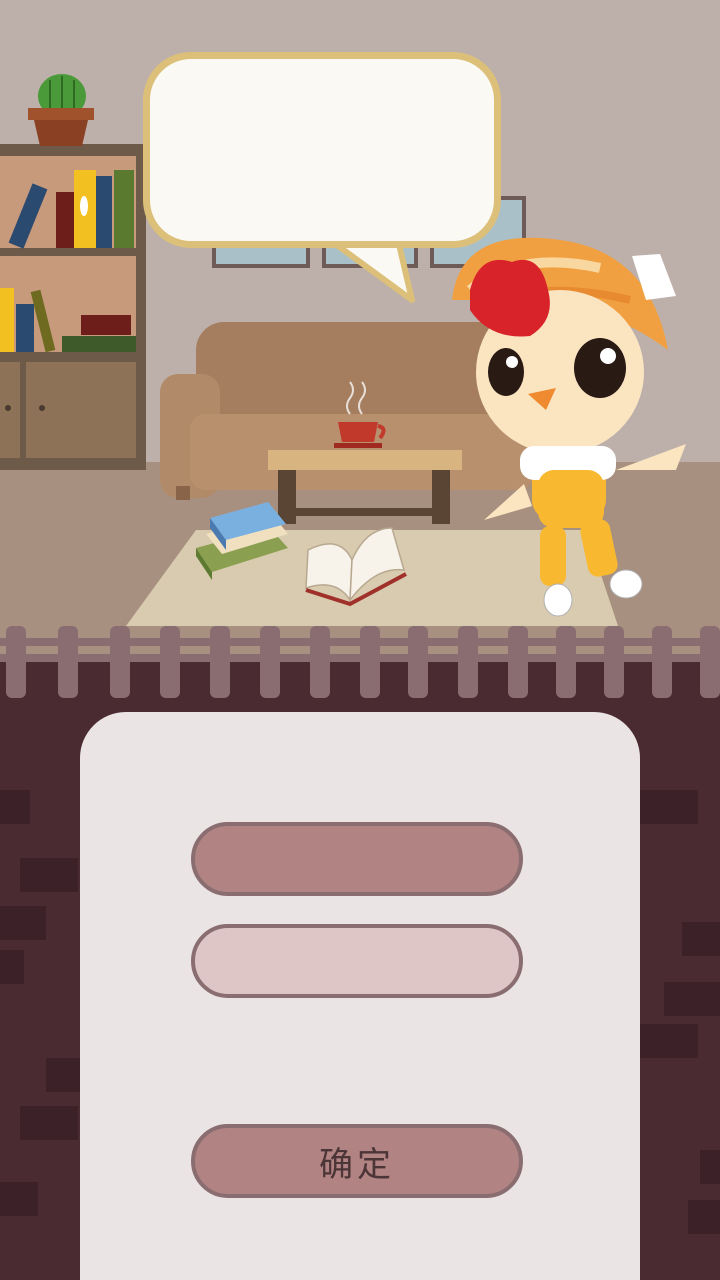 The width and height of the screenshot is (720, 1280). What do you see at coordinates (357, 1164) in the screenshot?
I see `confirm-button-label: 确定` at bounding box center [357, 1164].